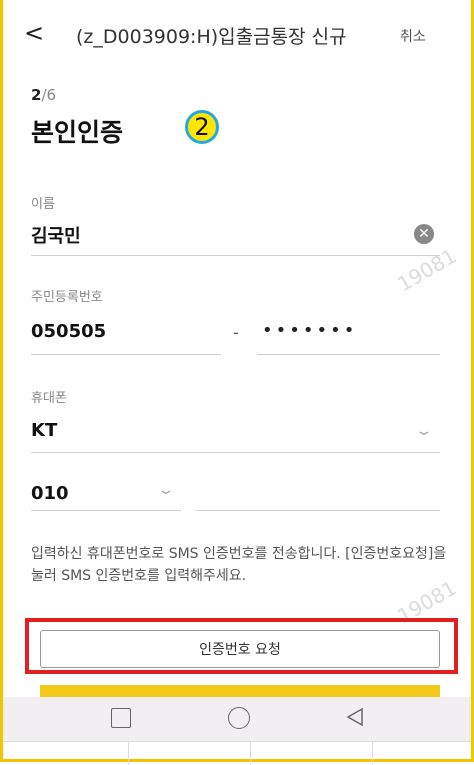  I want to click on clear-icon: ✕, so click(424, 234).